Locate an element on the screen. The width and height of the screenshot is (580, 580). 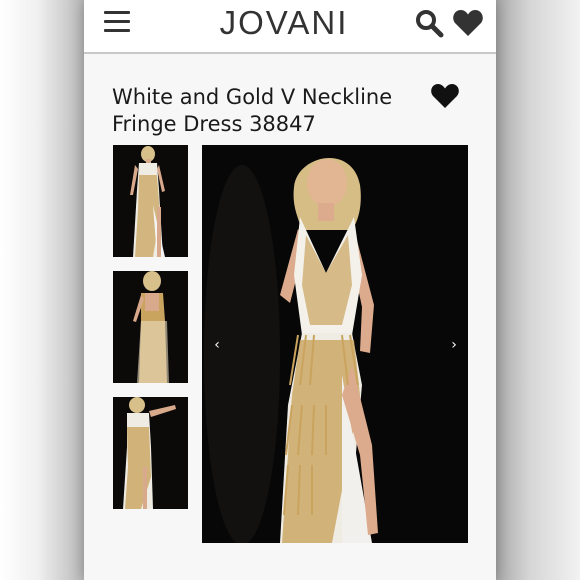
thumbnail-2-image is located at coordinates (150, 327).